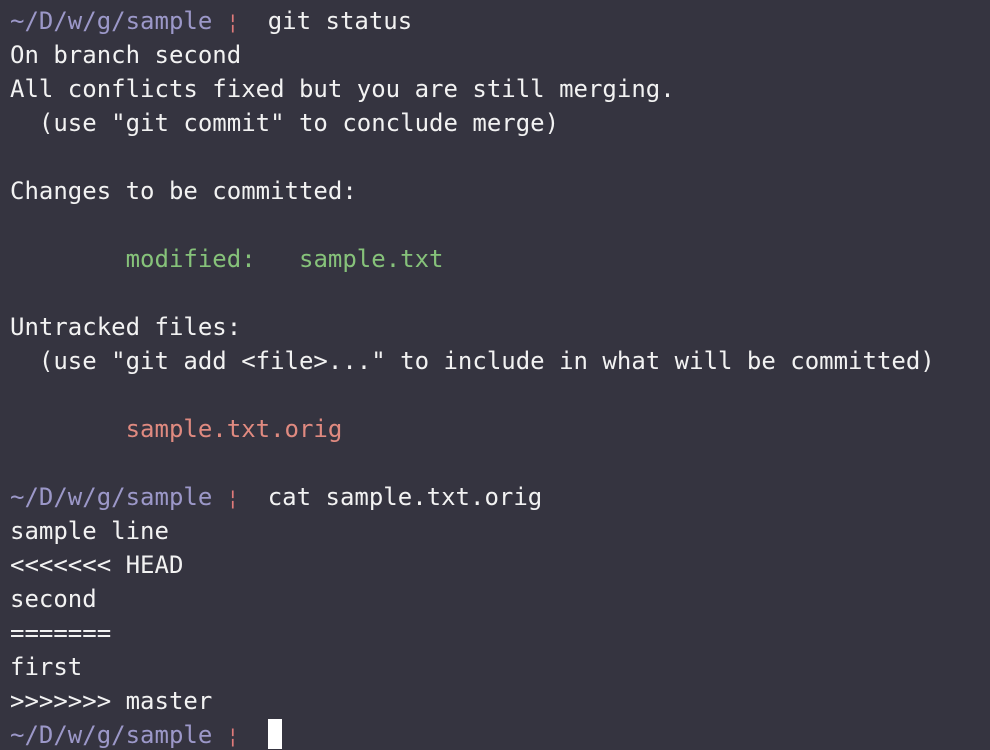 The width and height of the screenshot is (990, 750). What do you see at coordinates (97, 565) in the screenshot?
I see `output-line: <<<<<<< HEAD` at bounding box center [97, 565].